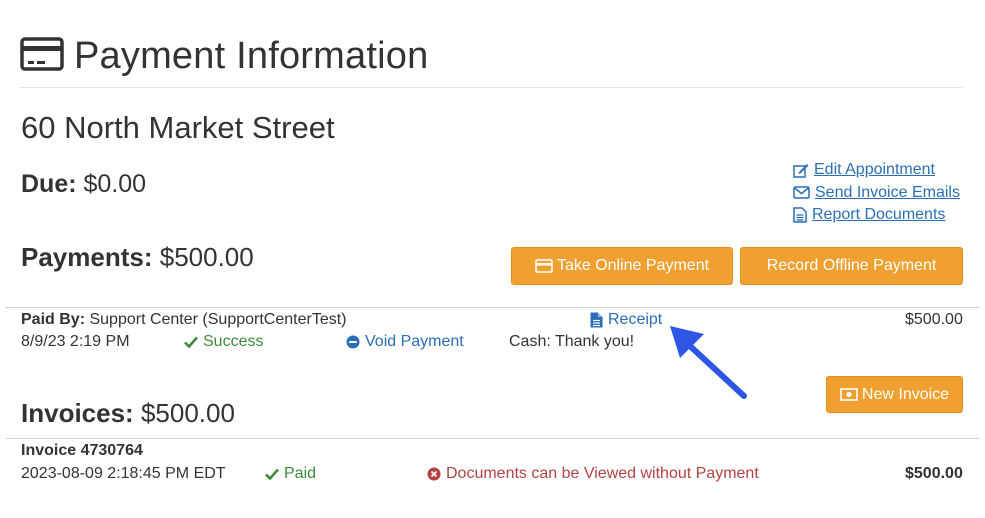 The height and width of the screenshot is (518, 985). What do you see at coordinates (353, 342) in the screenshot?
I see `minus-circle-icon` at bounding box center [353, 342].